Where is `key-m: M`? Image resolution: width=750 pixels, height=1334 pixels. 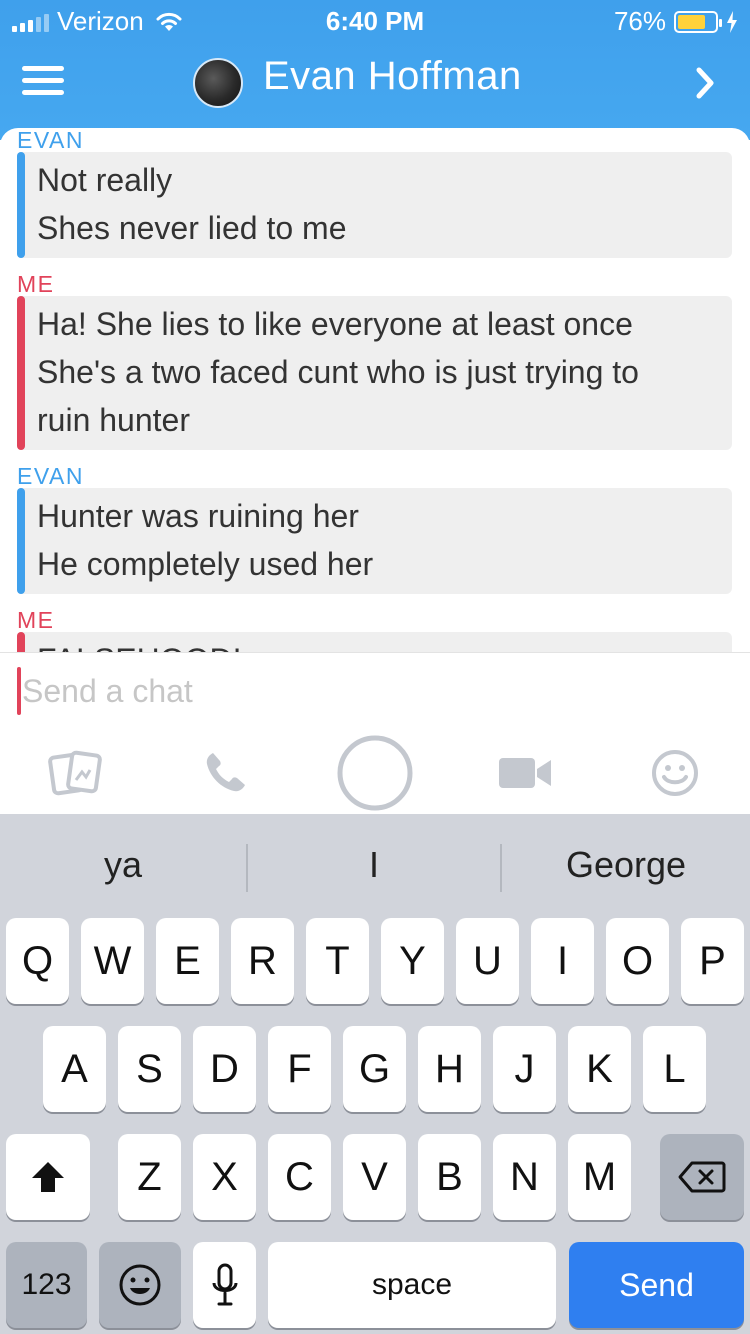
key-m: M is located at coordinates (599, 1177).